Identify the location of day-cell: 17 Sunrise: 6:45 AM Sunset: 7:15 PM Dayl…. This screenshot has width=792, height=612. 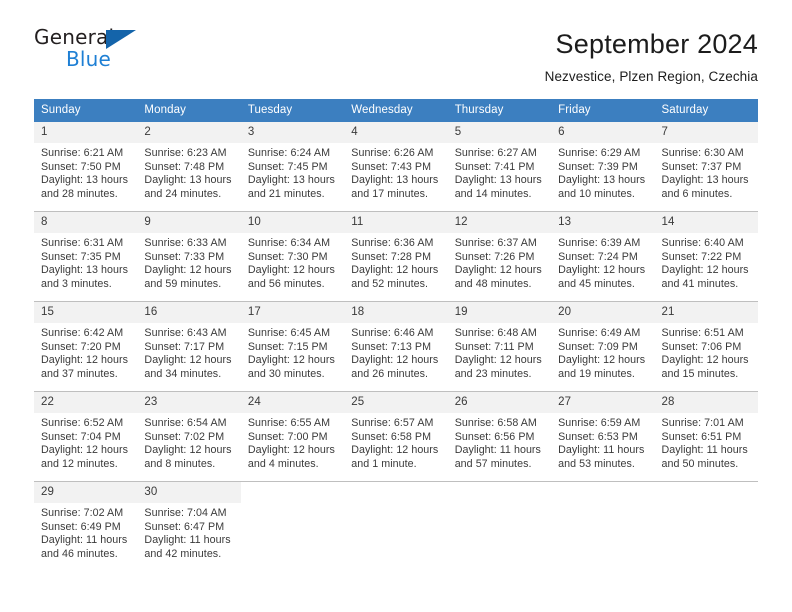
(292, 346).